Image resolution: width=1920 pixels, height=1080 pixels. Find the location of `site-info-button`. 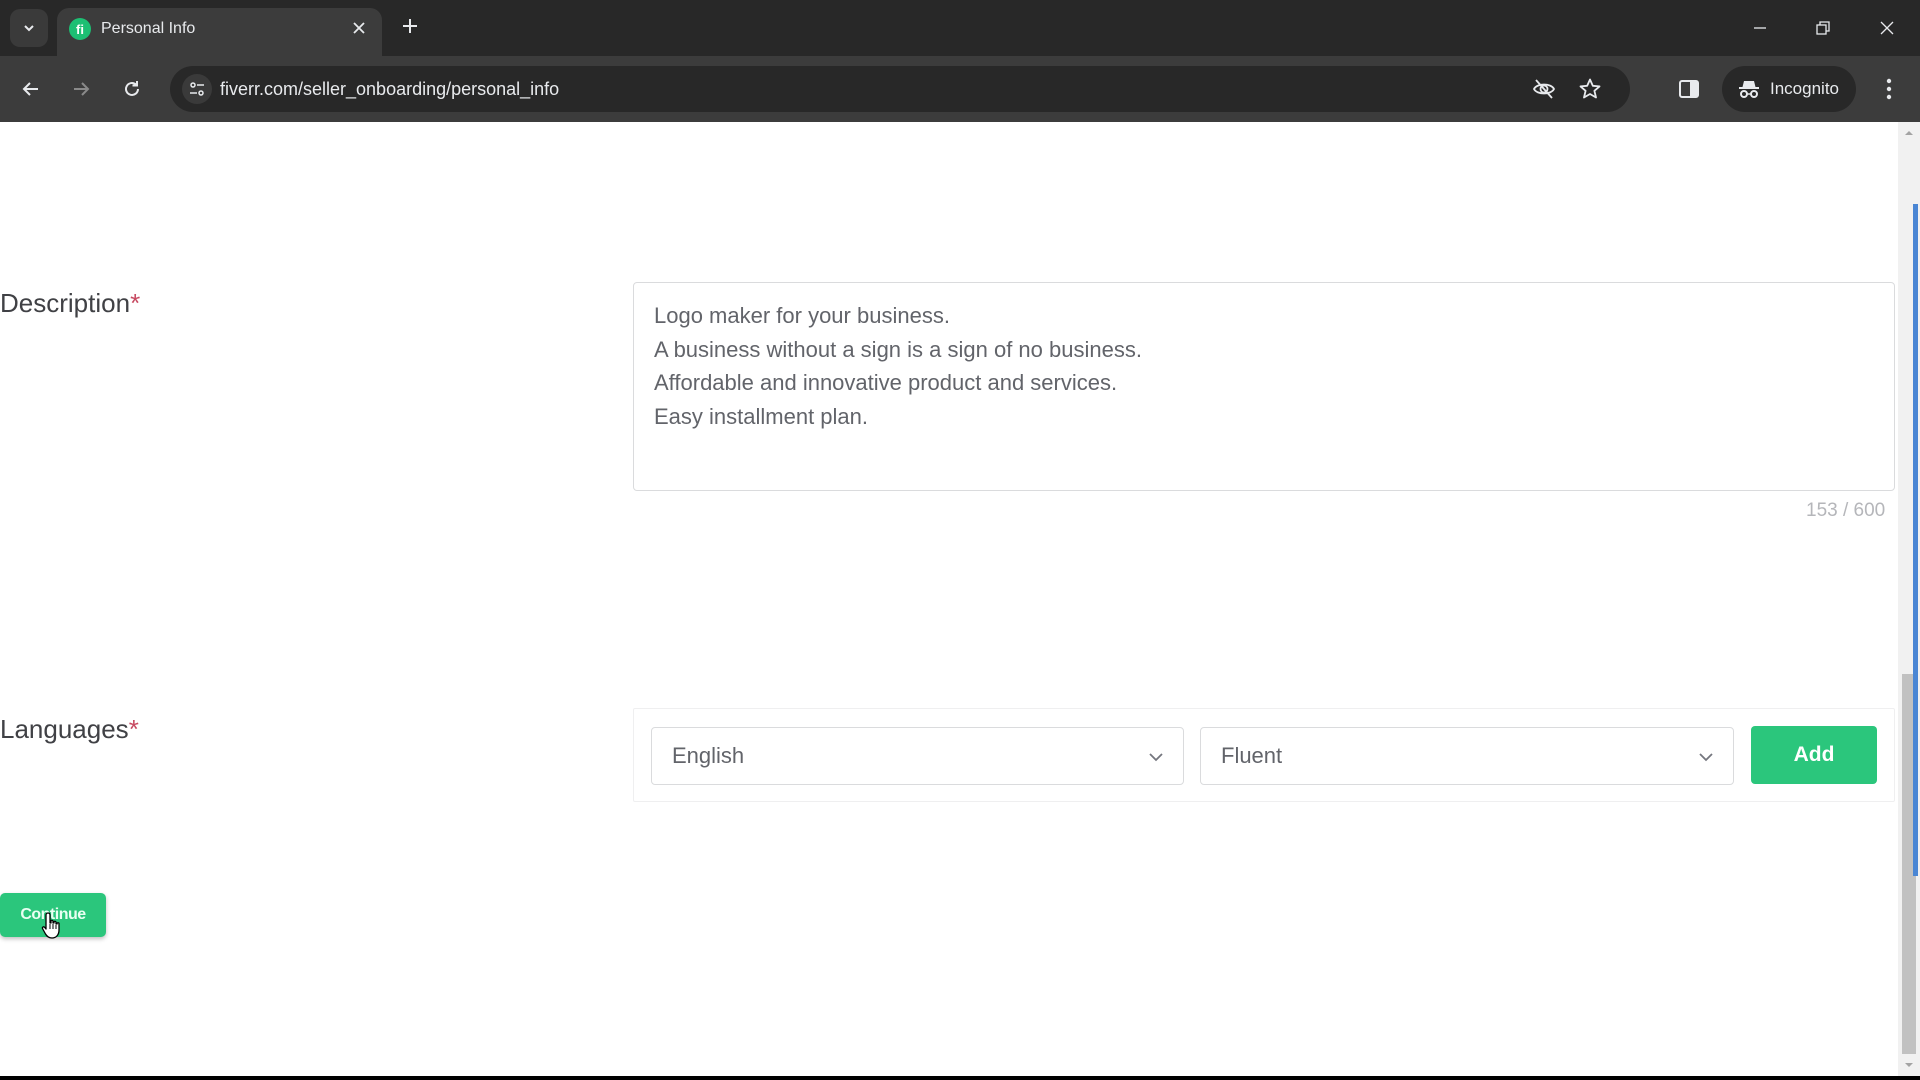

site-info-button is located at coordinates (197, 89).